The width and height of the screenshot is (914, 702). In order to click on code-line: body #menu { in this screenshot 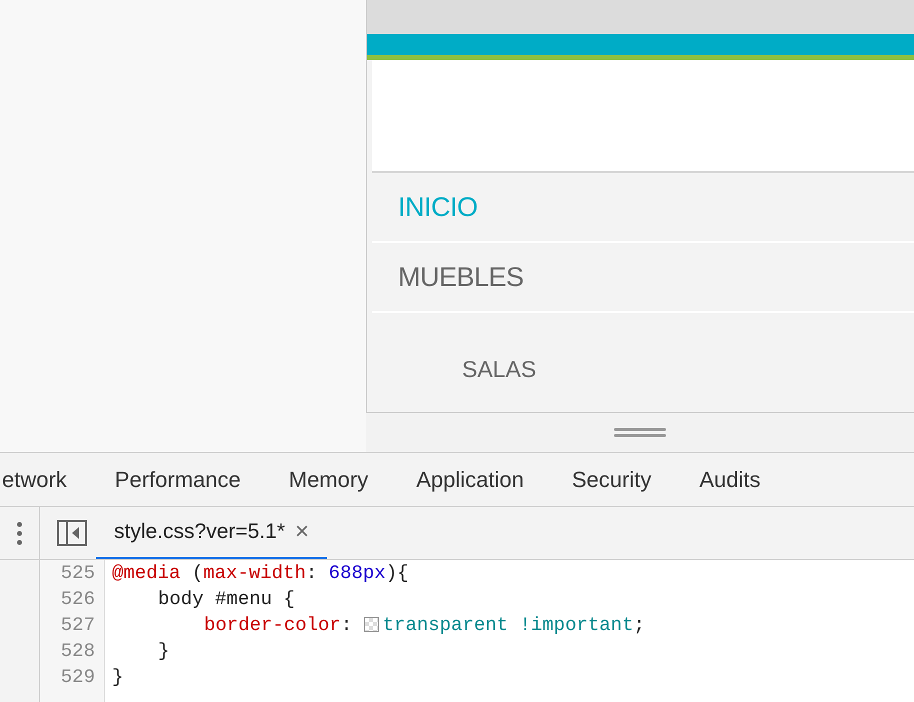, I will do `click(226, 599)`.